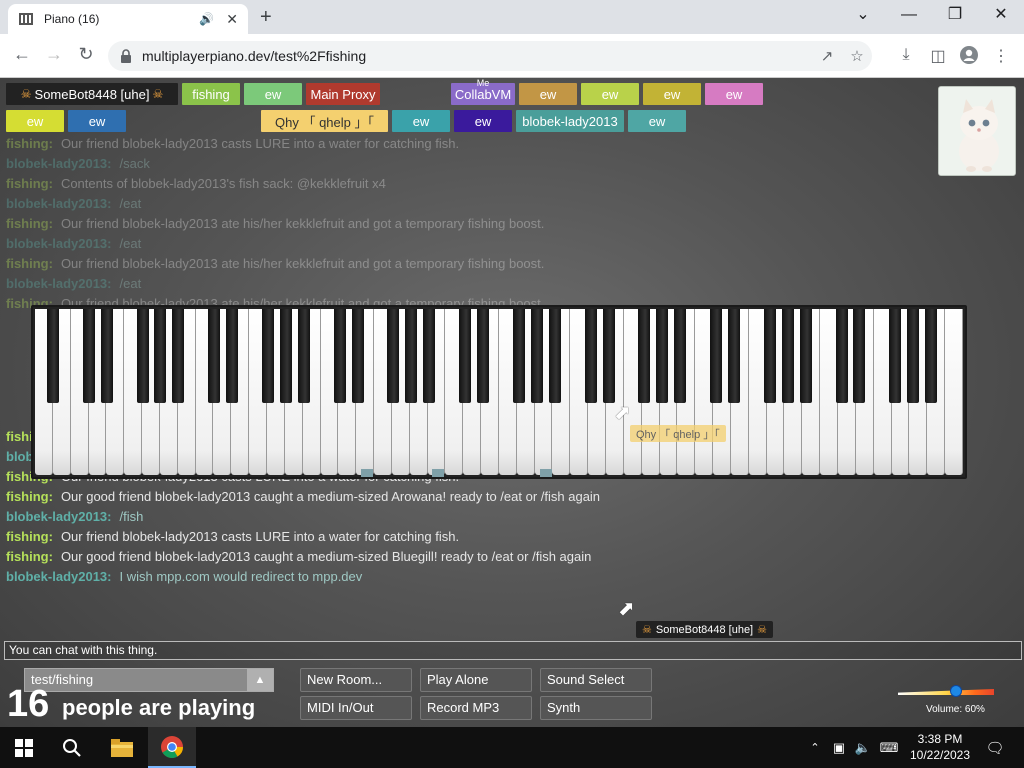 This screenshot has height=768, width=1024. I want to click on chevron-up-icon: ▲, so click(260, 680).